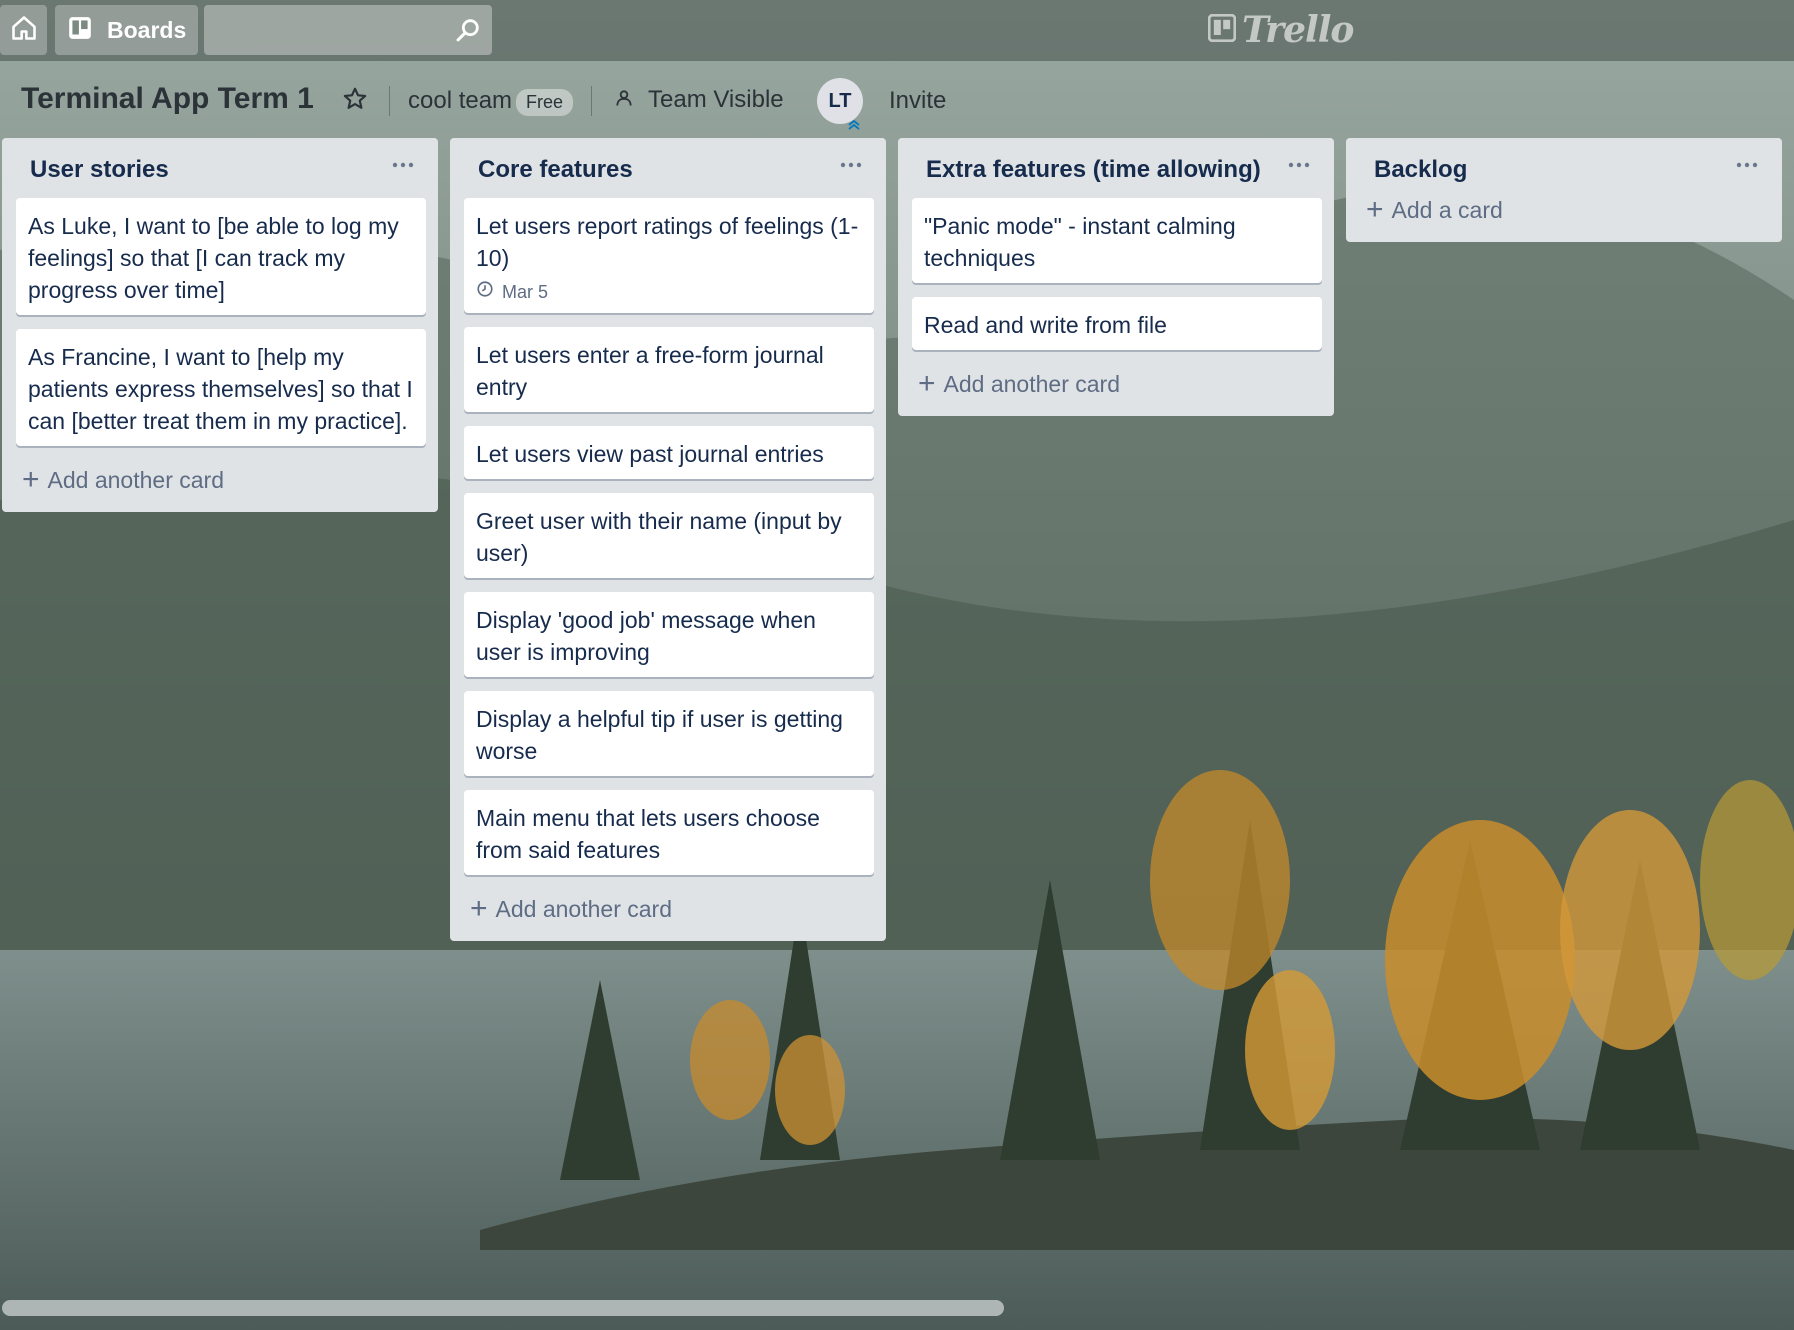 The width and height of the screenshot is (1794, 1330). I want to click on boards-button: Boards, so click(126, 30).